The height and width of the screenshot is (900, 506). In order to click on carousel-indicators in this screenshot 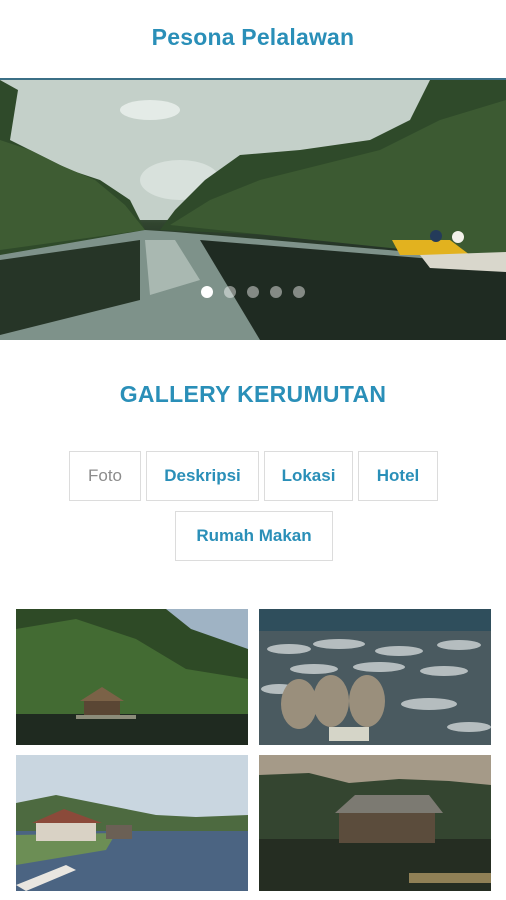, I will do `click(253, 292)`.